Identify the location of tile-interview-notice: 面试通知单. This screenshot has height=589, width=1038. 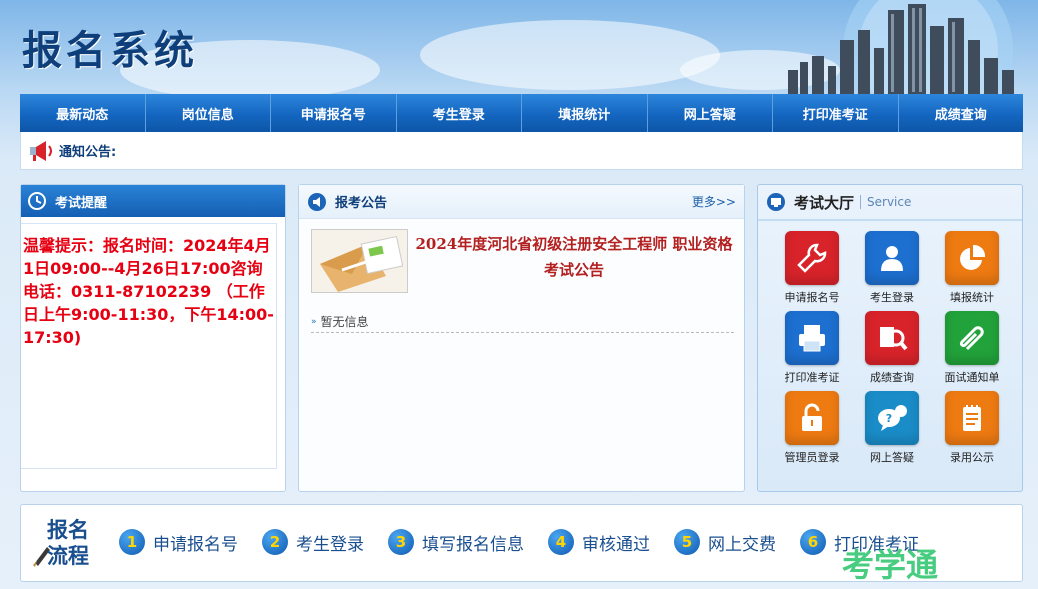
(972, 348).